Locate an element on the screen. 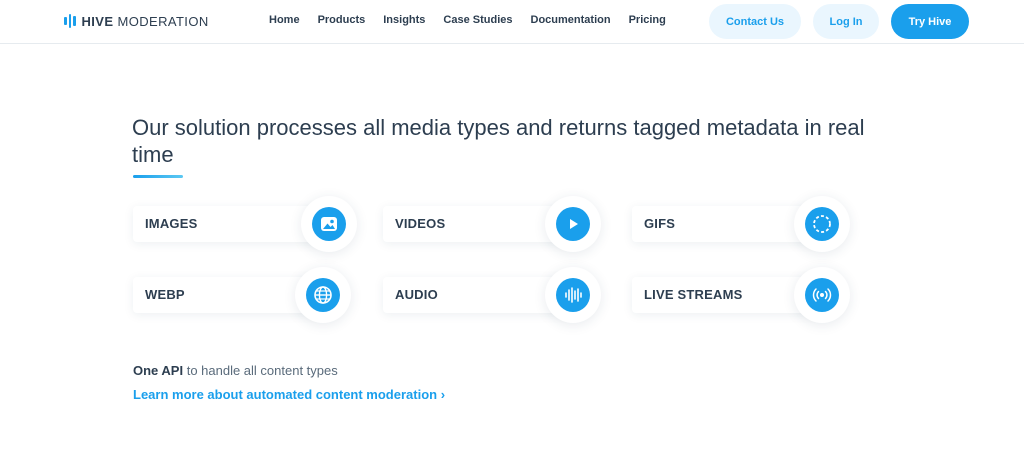  contact-us-button: Contact Us is located at coordinates (755, 21).